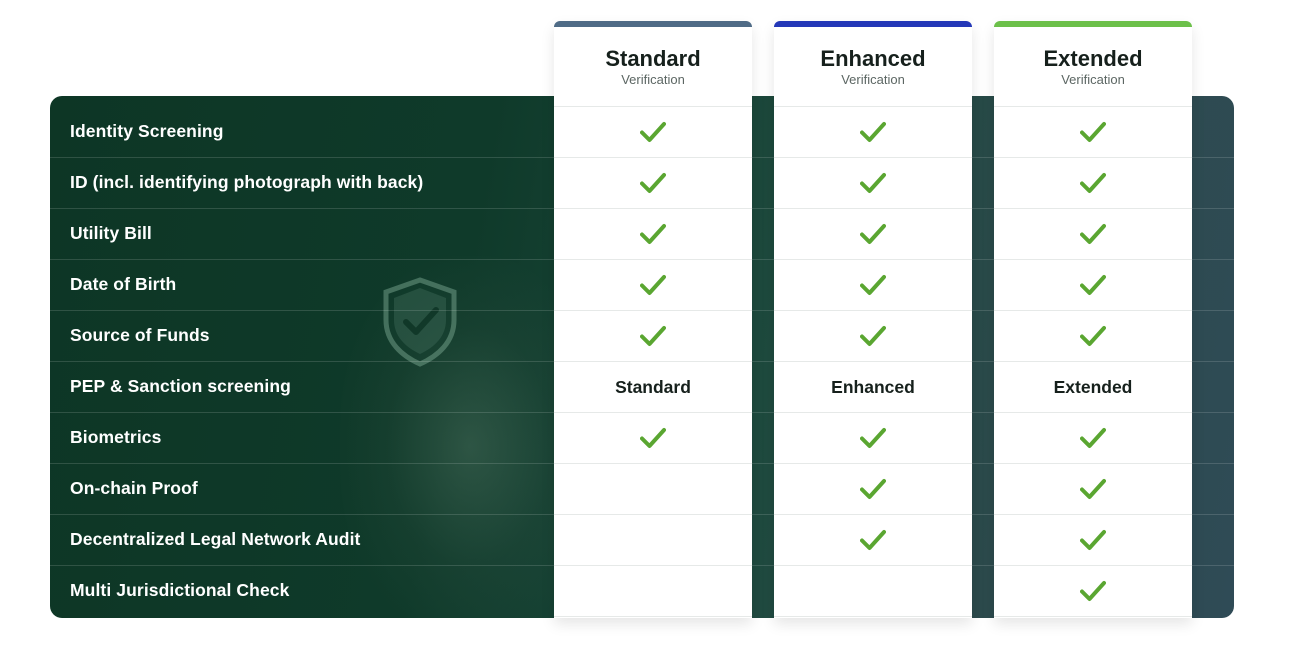 This screenshot has width=1300, height=670. What do you see at coordinates (653, 58) in the screenshot?
I see `plan-title: Standard` at bounding box center [653, 58].